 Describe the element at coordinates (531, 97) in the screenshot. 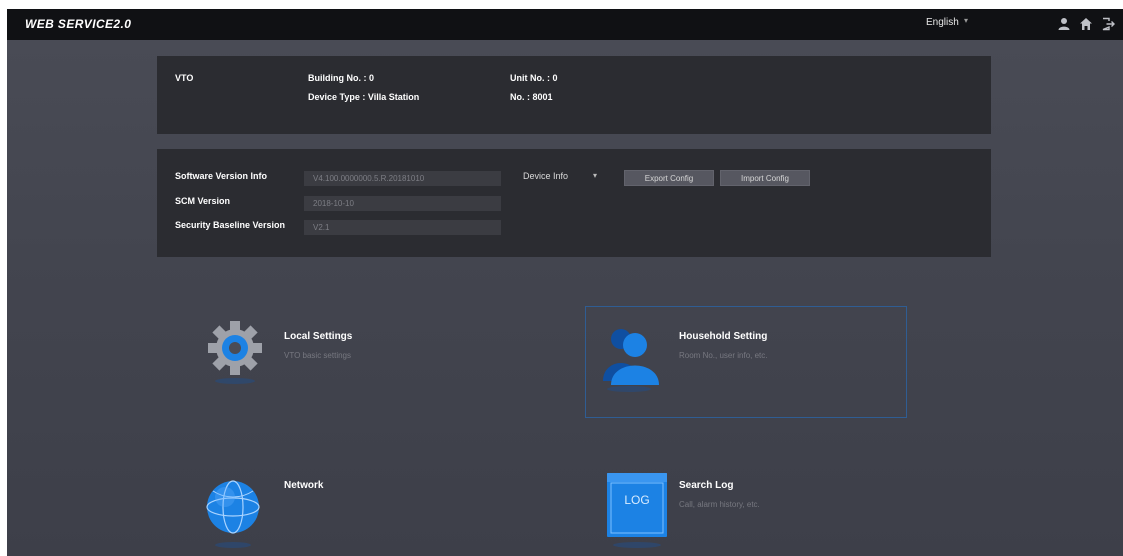

I see `device-number: No. : 8001` at that location.